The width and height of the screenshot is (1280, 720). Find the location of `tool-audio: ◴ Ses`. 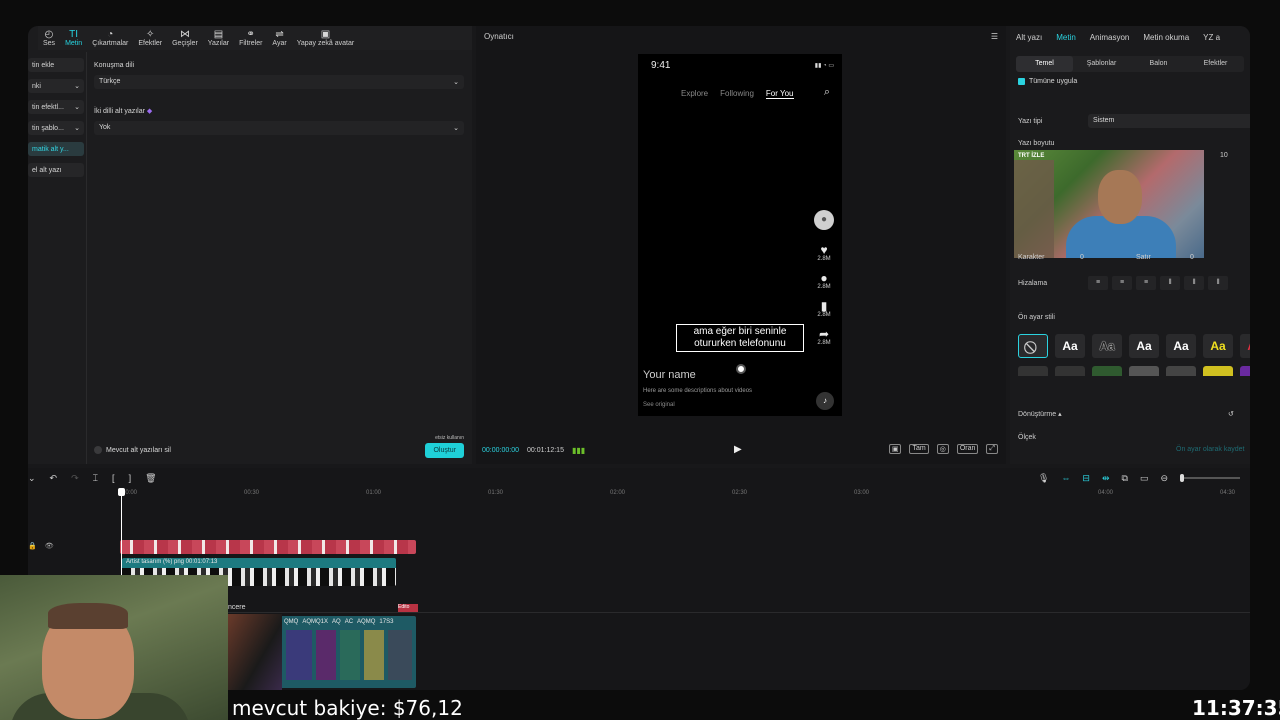

tool-audio: ◴ Ses is located at coordinates (49, 38).